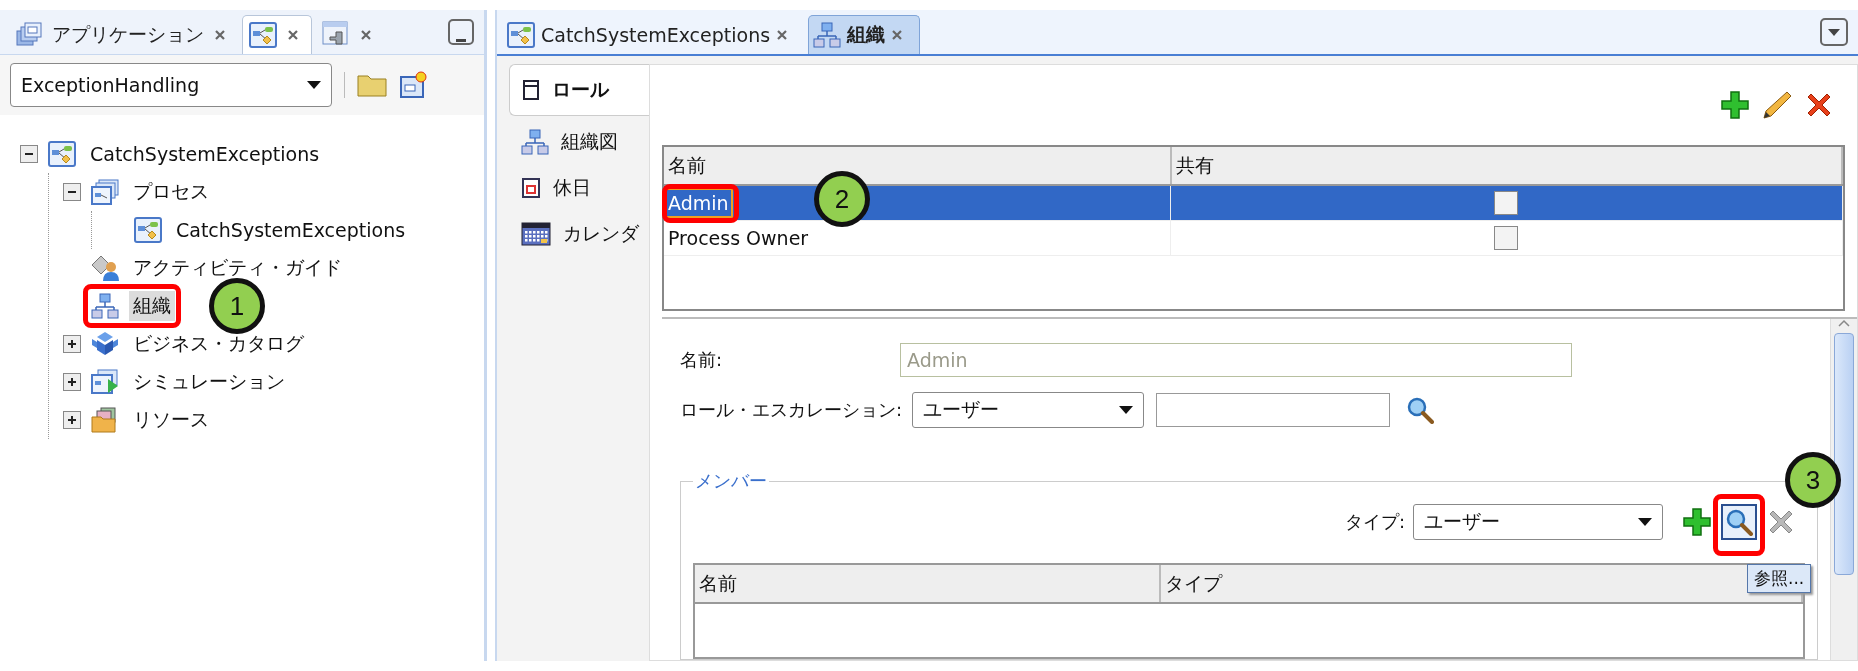 This screenshot has height=671, width=1858. What do you see at coordinates (105, 420) in the screenshot?
I see `folder-stack-icon` at bounding box center [105, 420].